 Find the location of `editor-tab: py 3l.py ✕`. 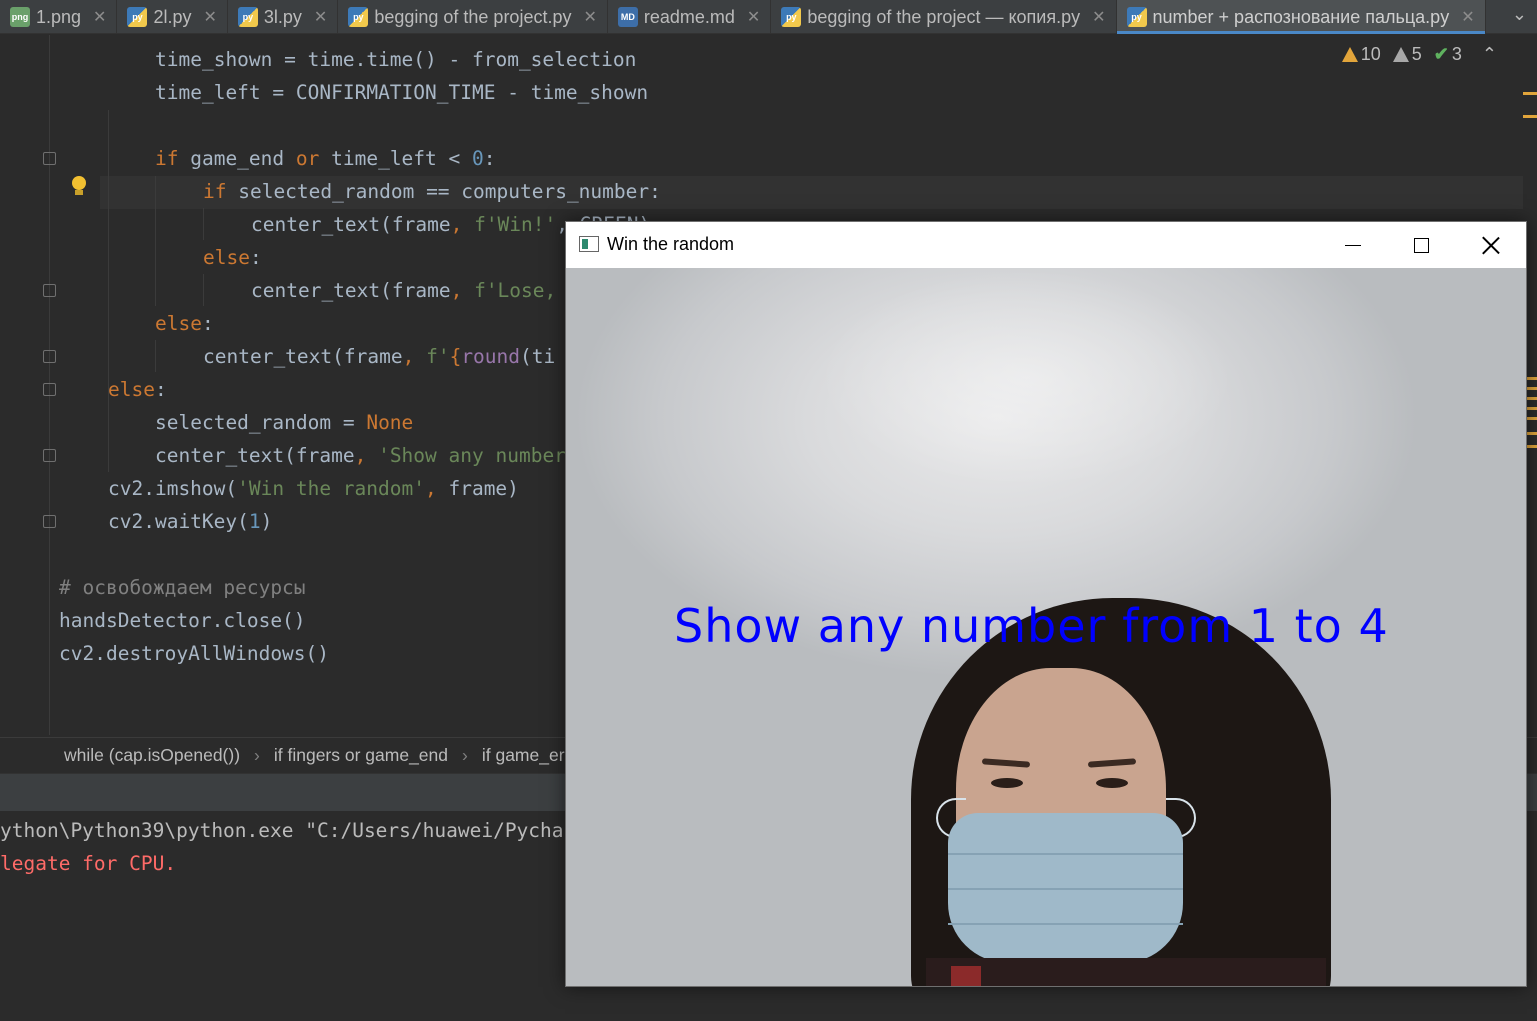

editor-tab: py 3l.py ✕ is located at coordinates (283, 17).